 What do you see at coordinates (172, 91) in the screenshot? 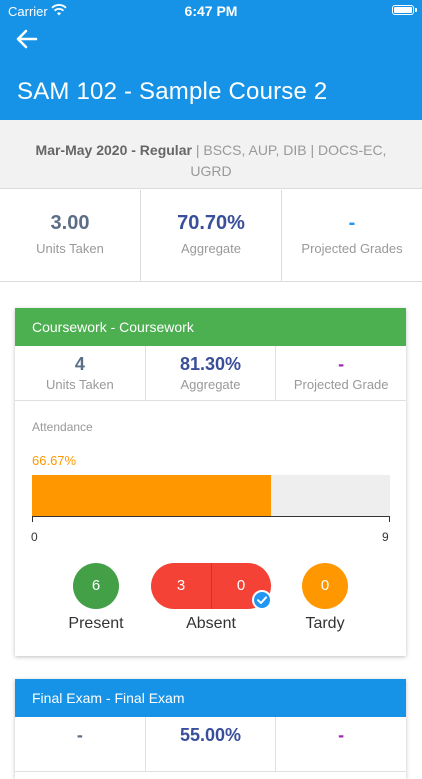
I see `page-title: SAM 102 - Sample Course 2` at bounding box center [172, 91].